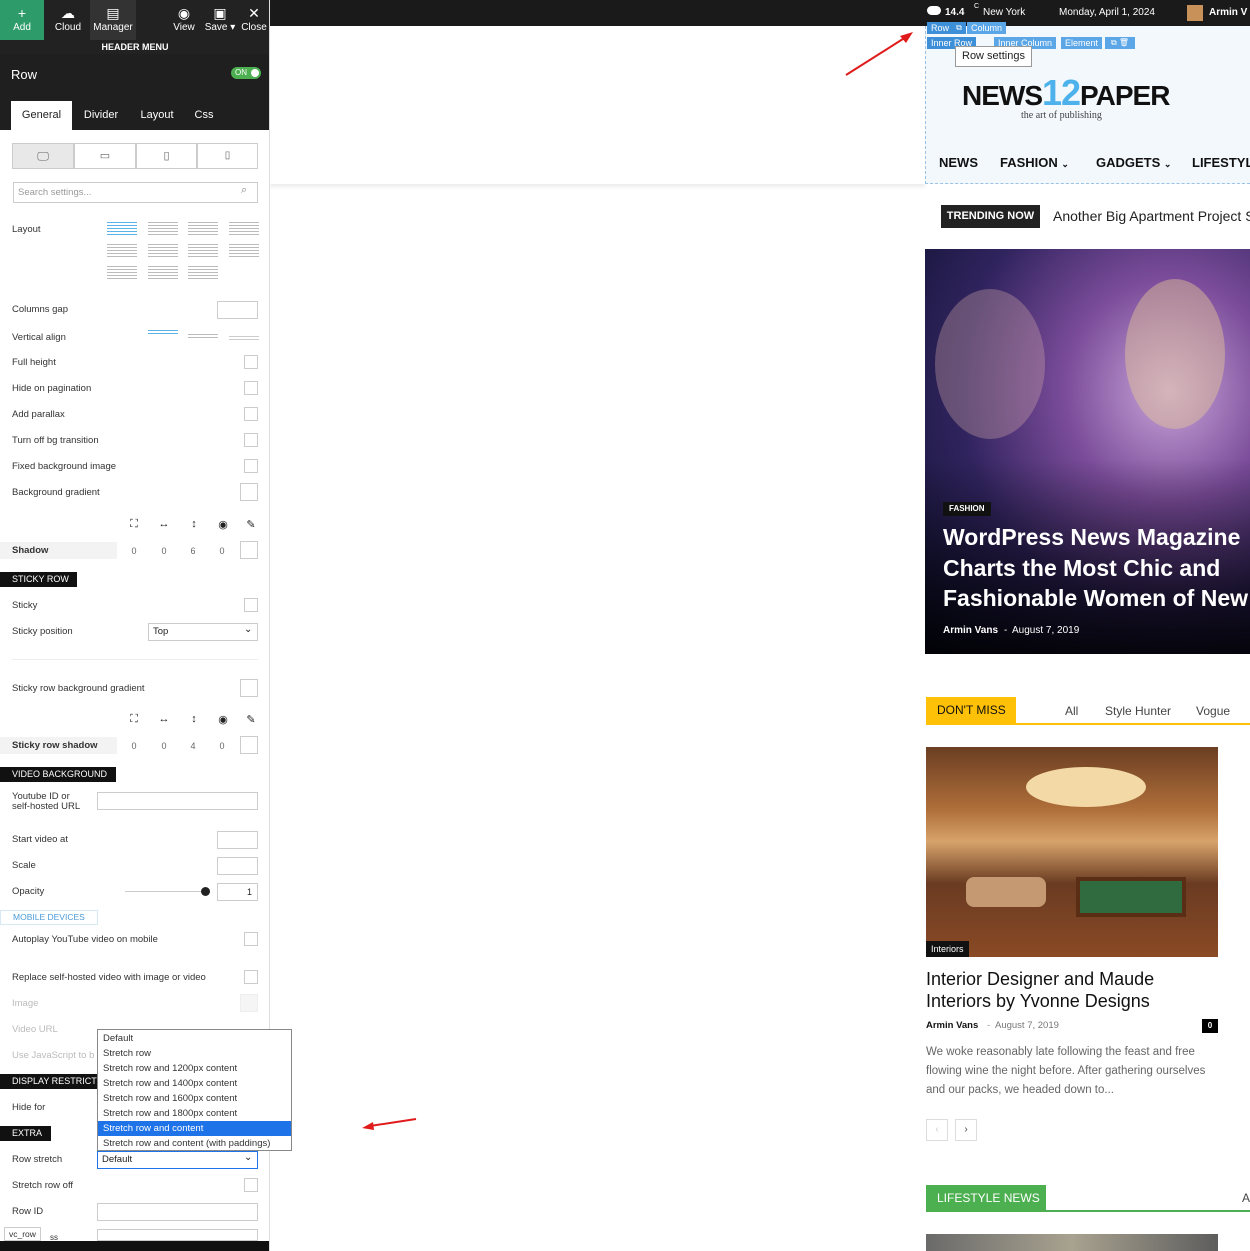  I want to click on opacity-slider-track, so click(165, 891).